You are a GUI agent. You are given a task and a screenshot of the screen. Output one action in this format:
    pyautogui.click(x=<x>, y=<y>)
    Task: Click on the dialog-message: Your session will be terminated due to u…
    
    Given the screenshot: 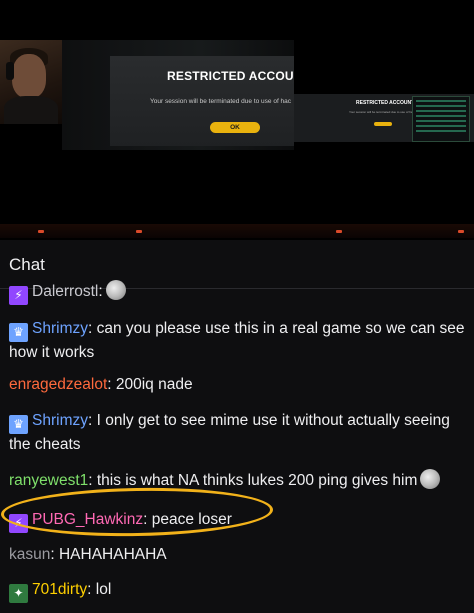 What is the action you would take?
    pyautogui.click(x=221, y=101)
    